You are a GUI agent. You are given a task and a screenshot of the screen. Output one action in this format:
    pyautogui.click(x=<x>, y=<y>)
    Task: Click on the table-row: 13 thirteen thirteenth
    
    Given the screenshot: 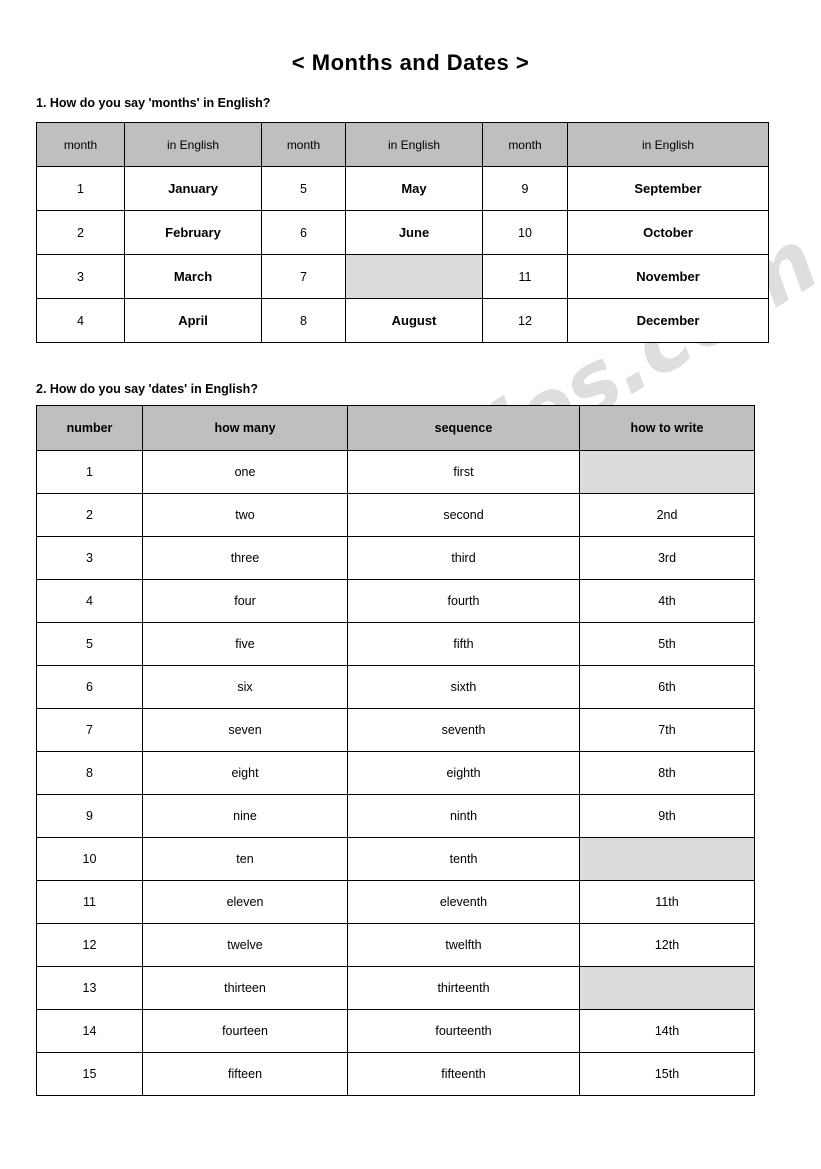 What is the action you would take?
    pyautogui.click(x=395, y=988)
    